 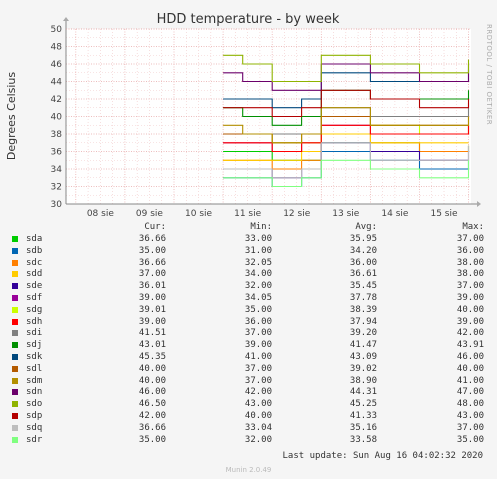 I want to click on y-tick-label: 30, so click(x=57, y=205).